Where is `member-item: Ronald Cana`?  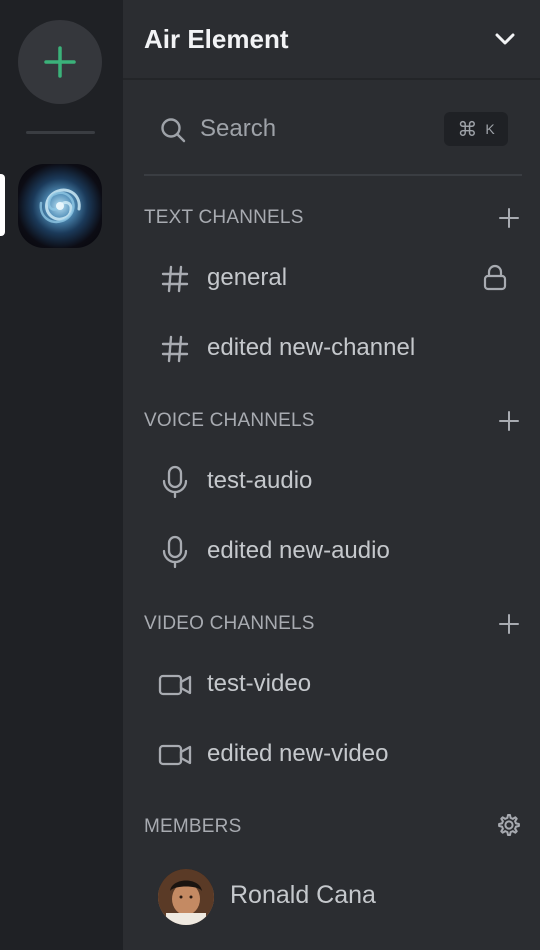 member-item: Ronald Cana is located at coordinates (333, 897).